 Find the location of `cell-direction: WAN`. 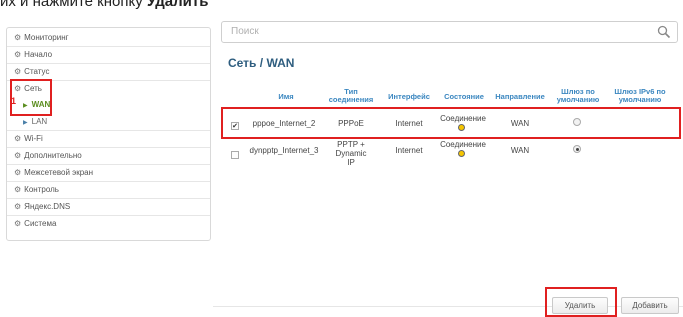

cell-direction: WAN is located at coordinates (520, 150).